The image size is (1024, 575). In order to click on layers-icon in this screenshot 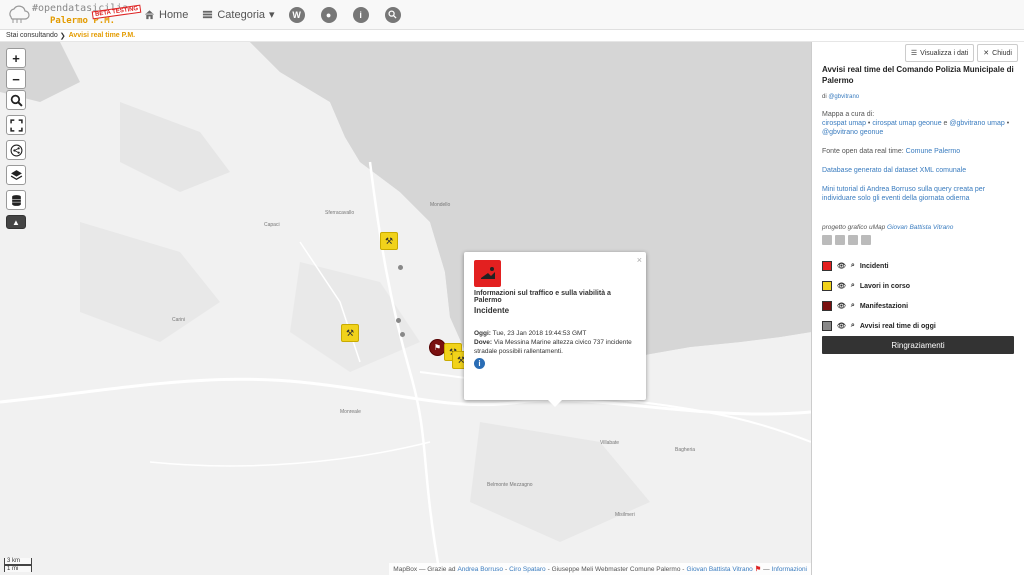, I will do `click(16, 174)`.